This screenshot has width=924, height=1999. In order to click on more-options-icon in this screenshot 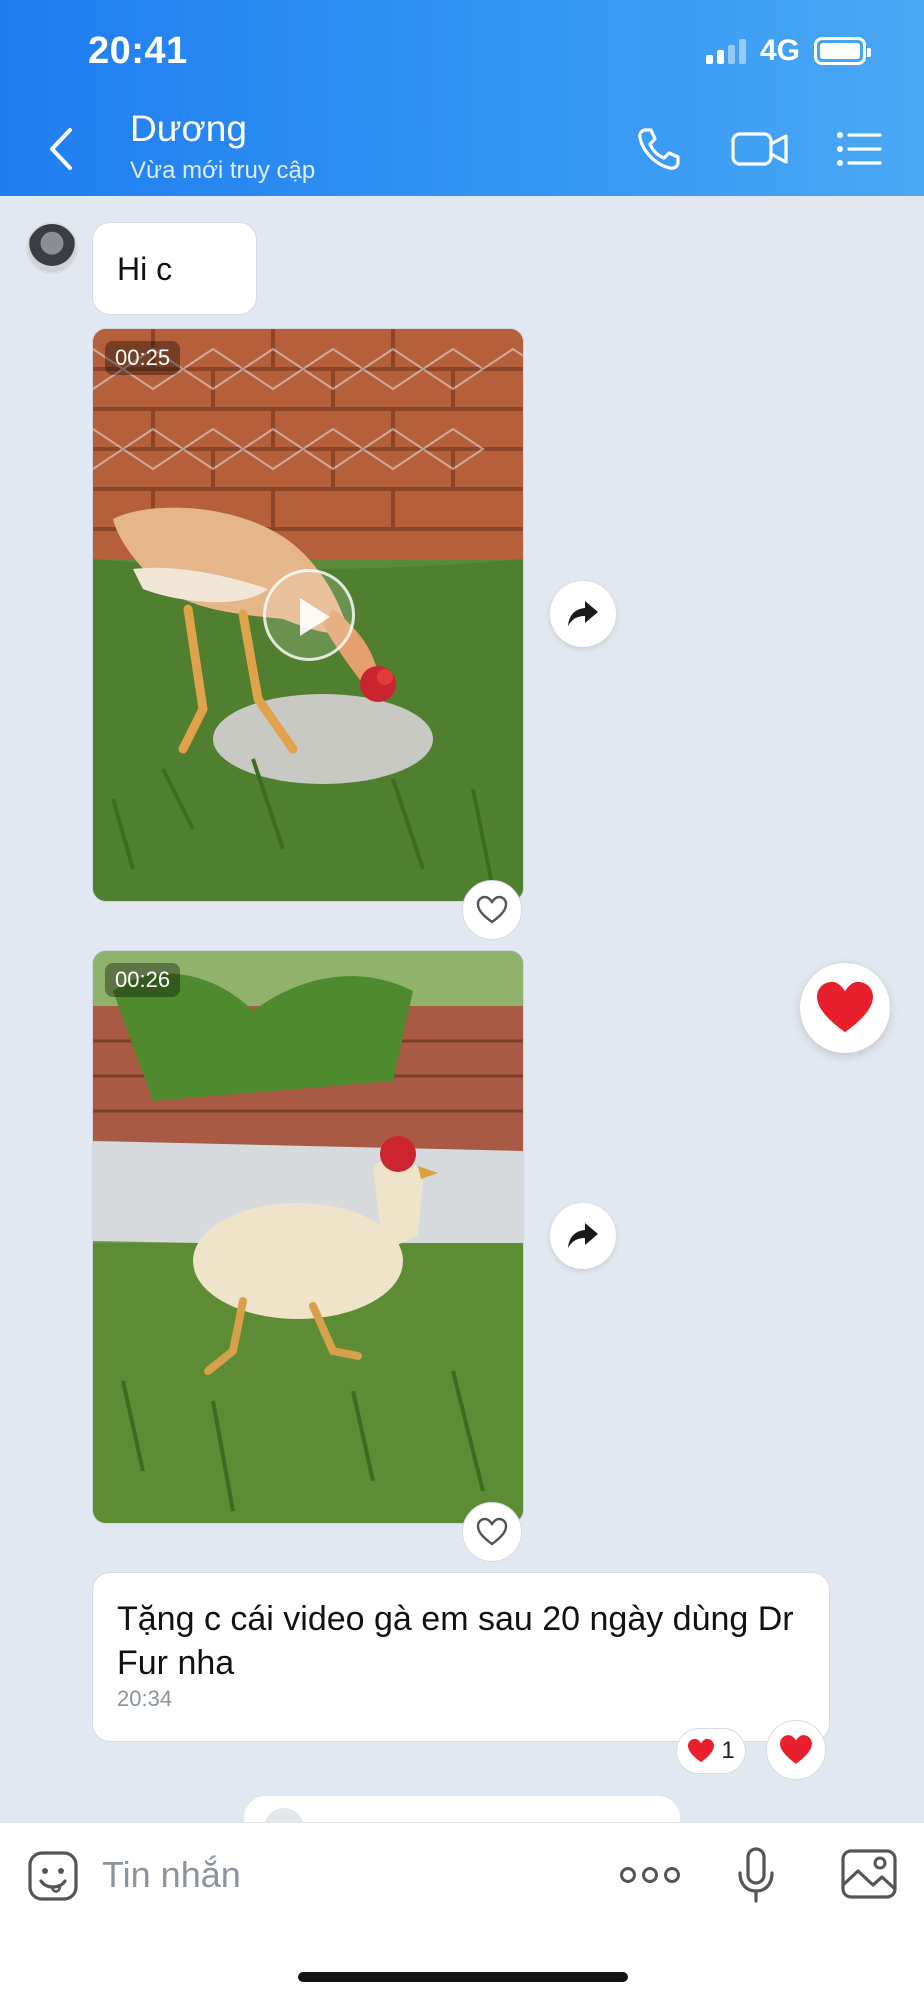, I will do `click(652, 1875)`.